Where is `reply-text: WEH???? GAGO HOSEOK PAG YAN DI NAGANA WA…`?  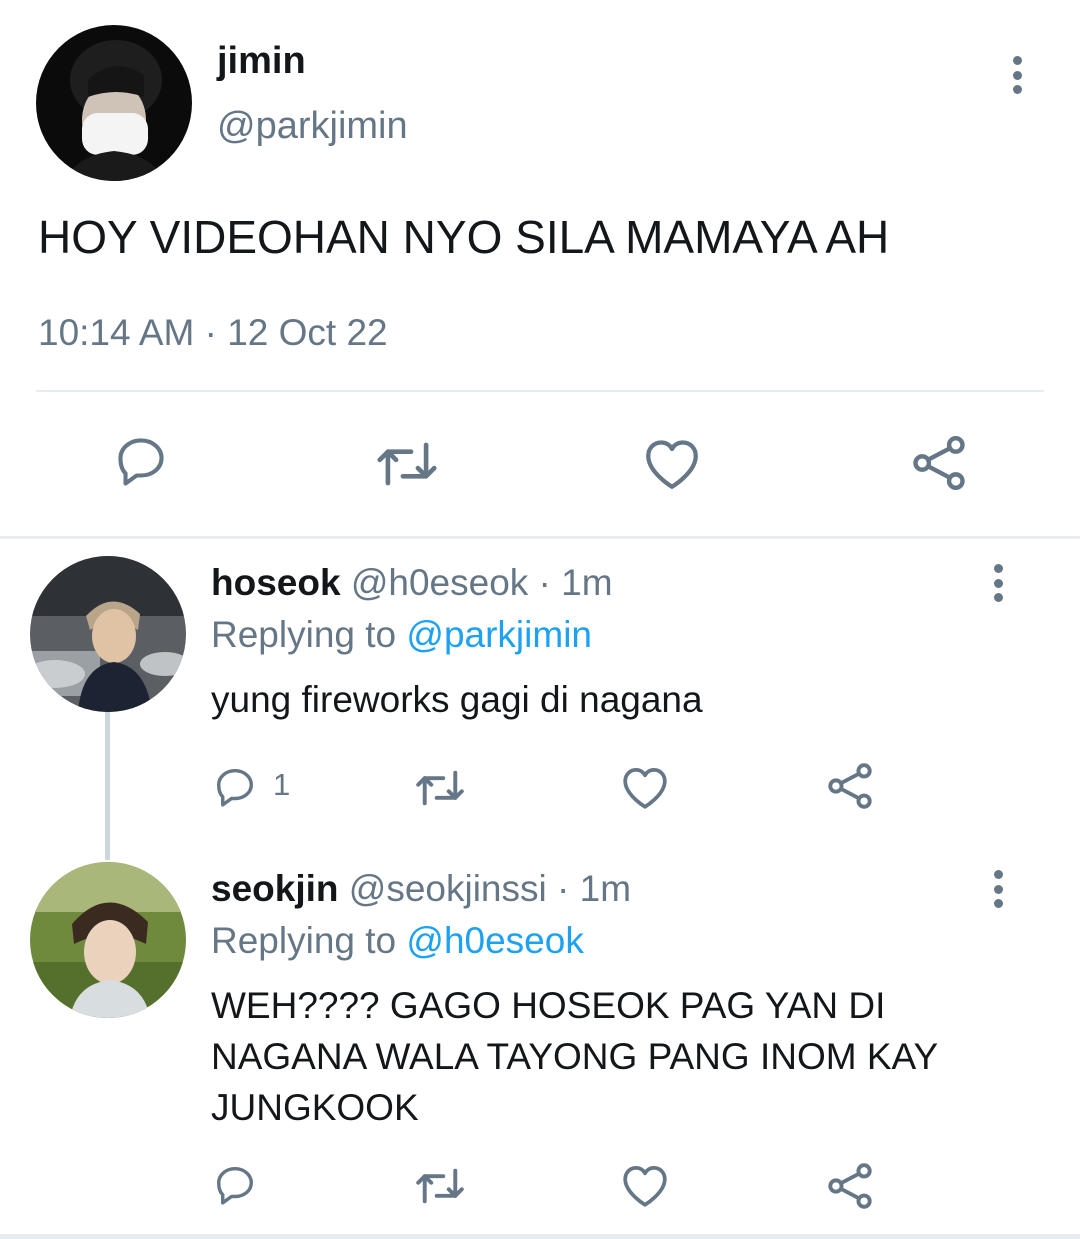
reply-text: WEH???? GAGO HOSEOK PAG YAN DI NAGANA WA… is located at coordinates (574, 1056).